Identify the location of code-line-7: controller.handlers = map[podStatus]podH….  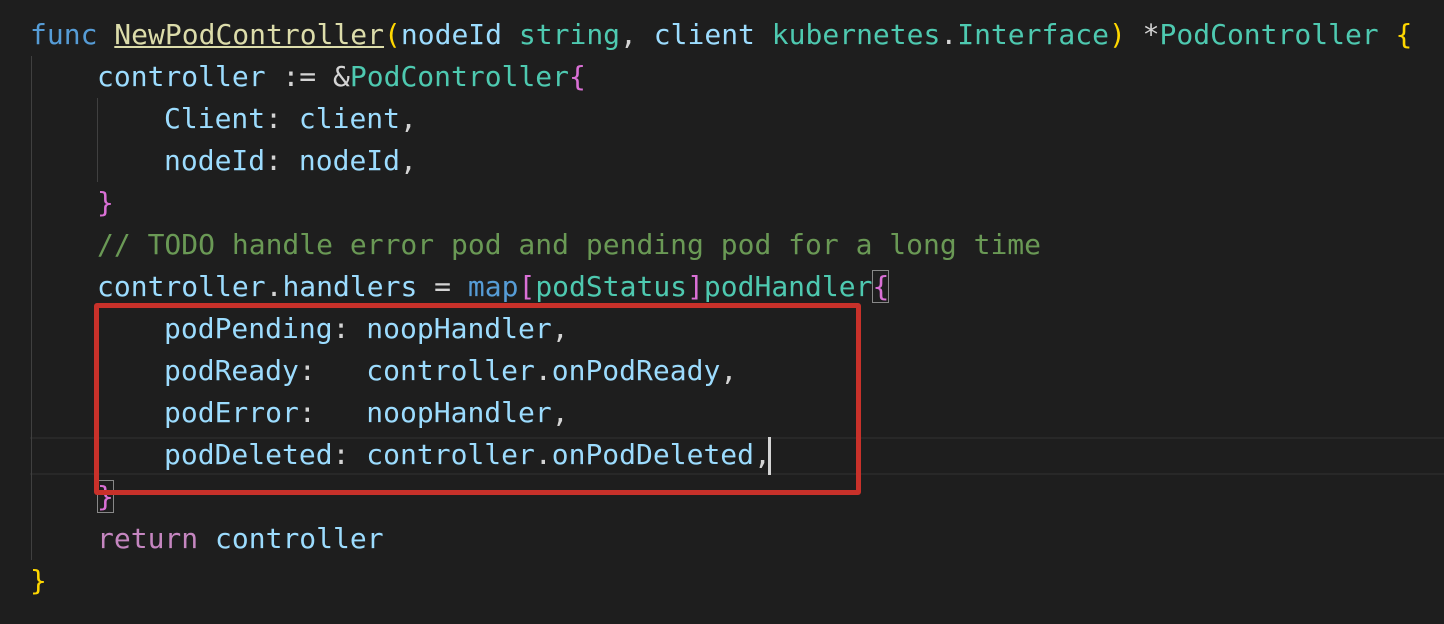
(493, 287).